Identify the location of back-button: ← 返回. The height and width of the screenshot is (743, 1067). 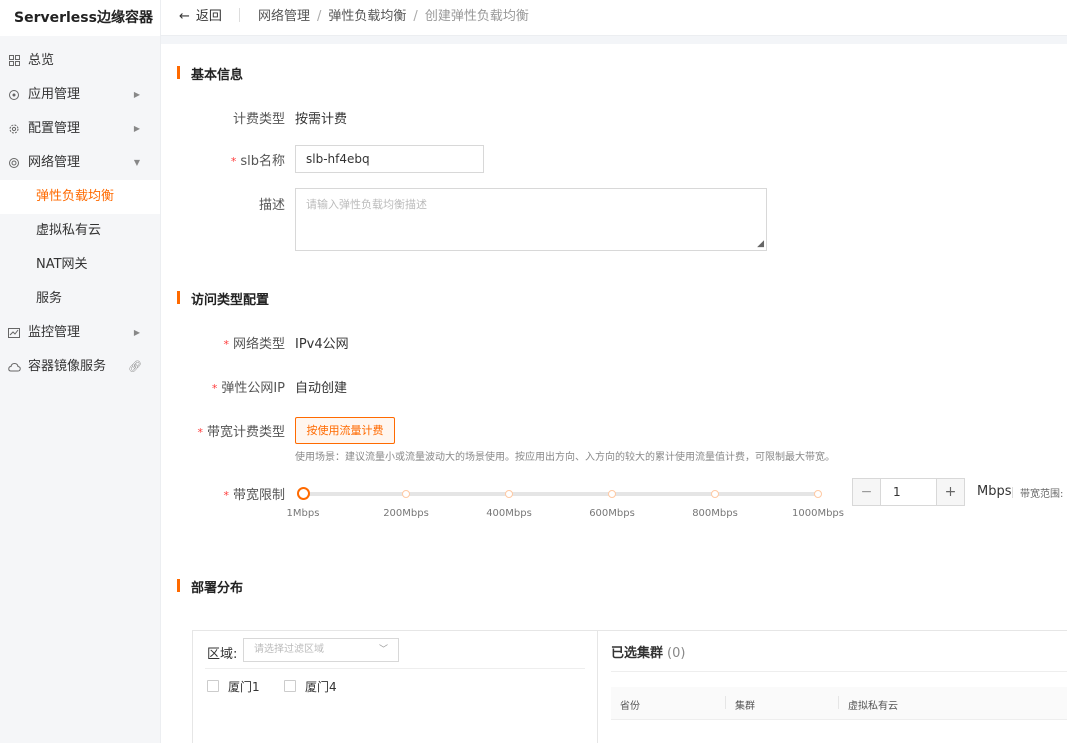
(200, 14).